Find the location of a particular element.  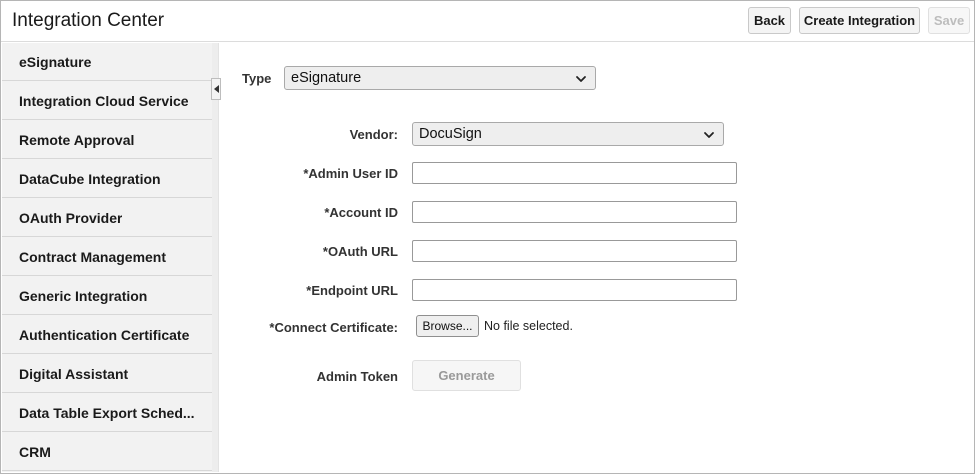

sidebar-item-oauth-provider: OAuth Provider is located at coordinates (107, 218).